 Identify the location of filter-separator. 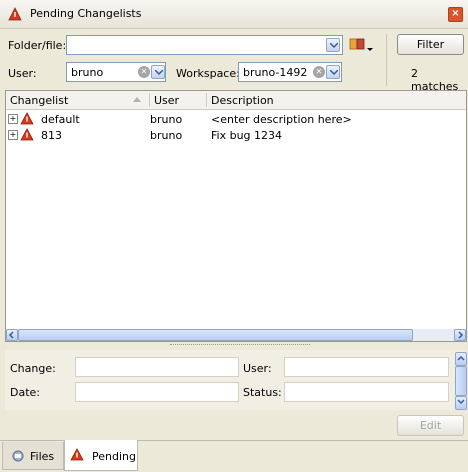
(386, 60).